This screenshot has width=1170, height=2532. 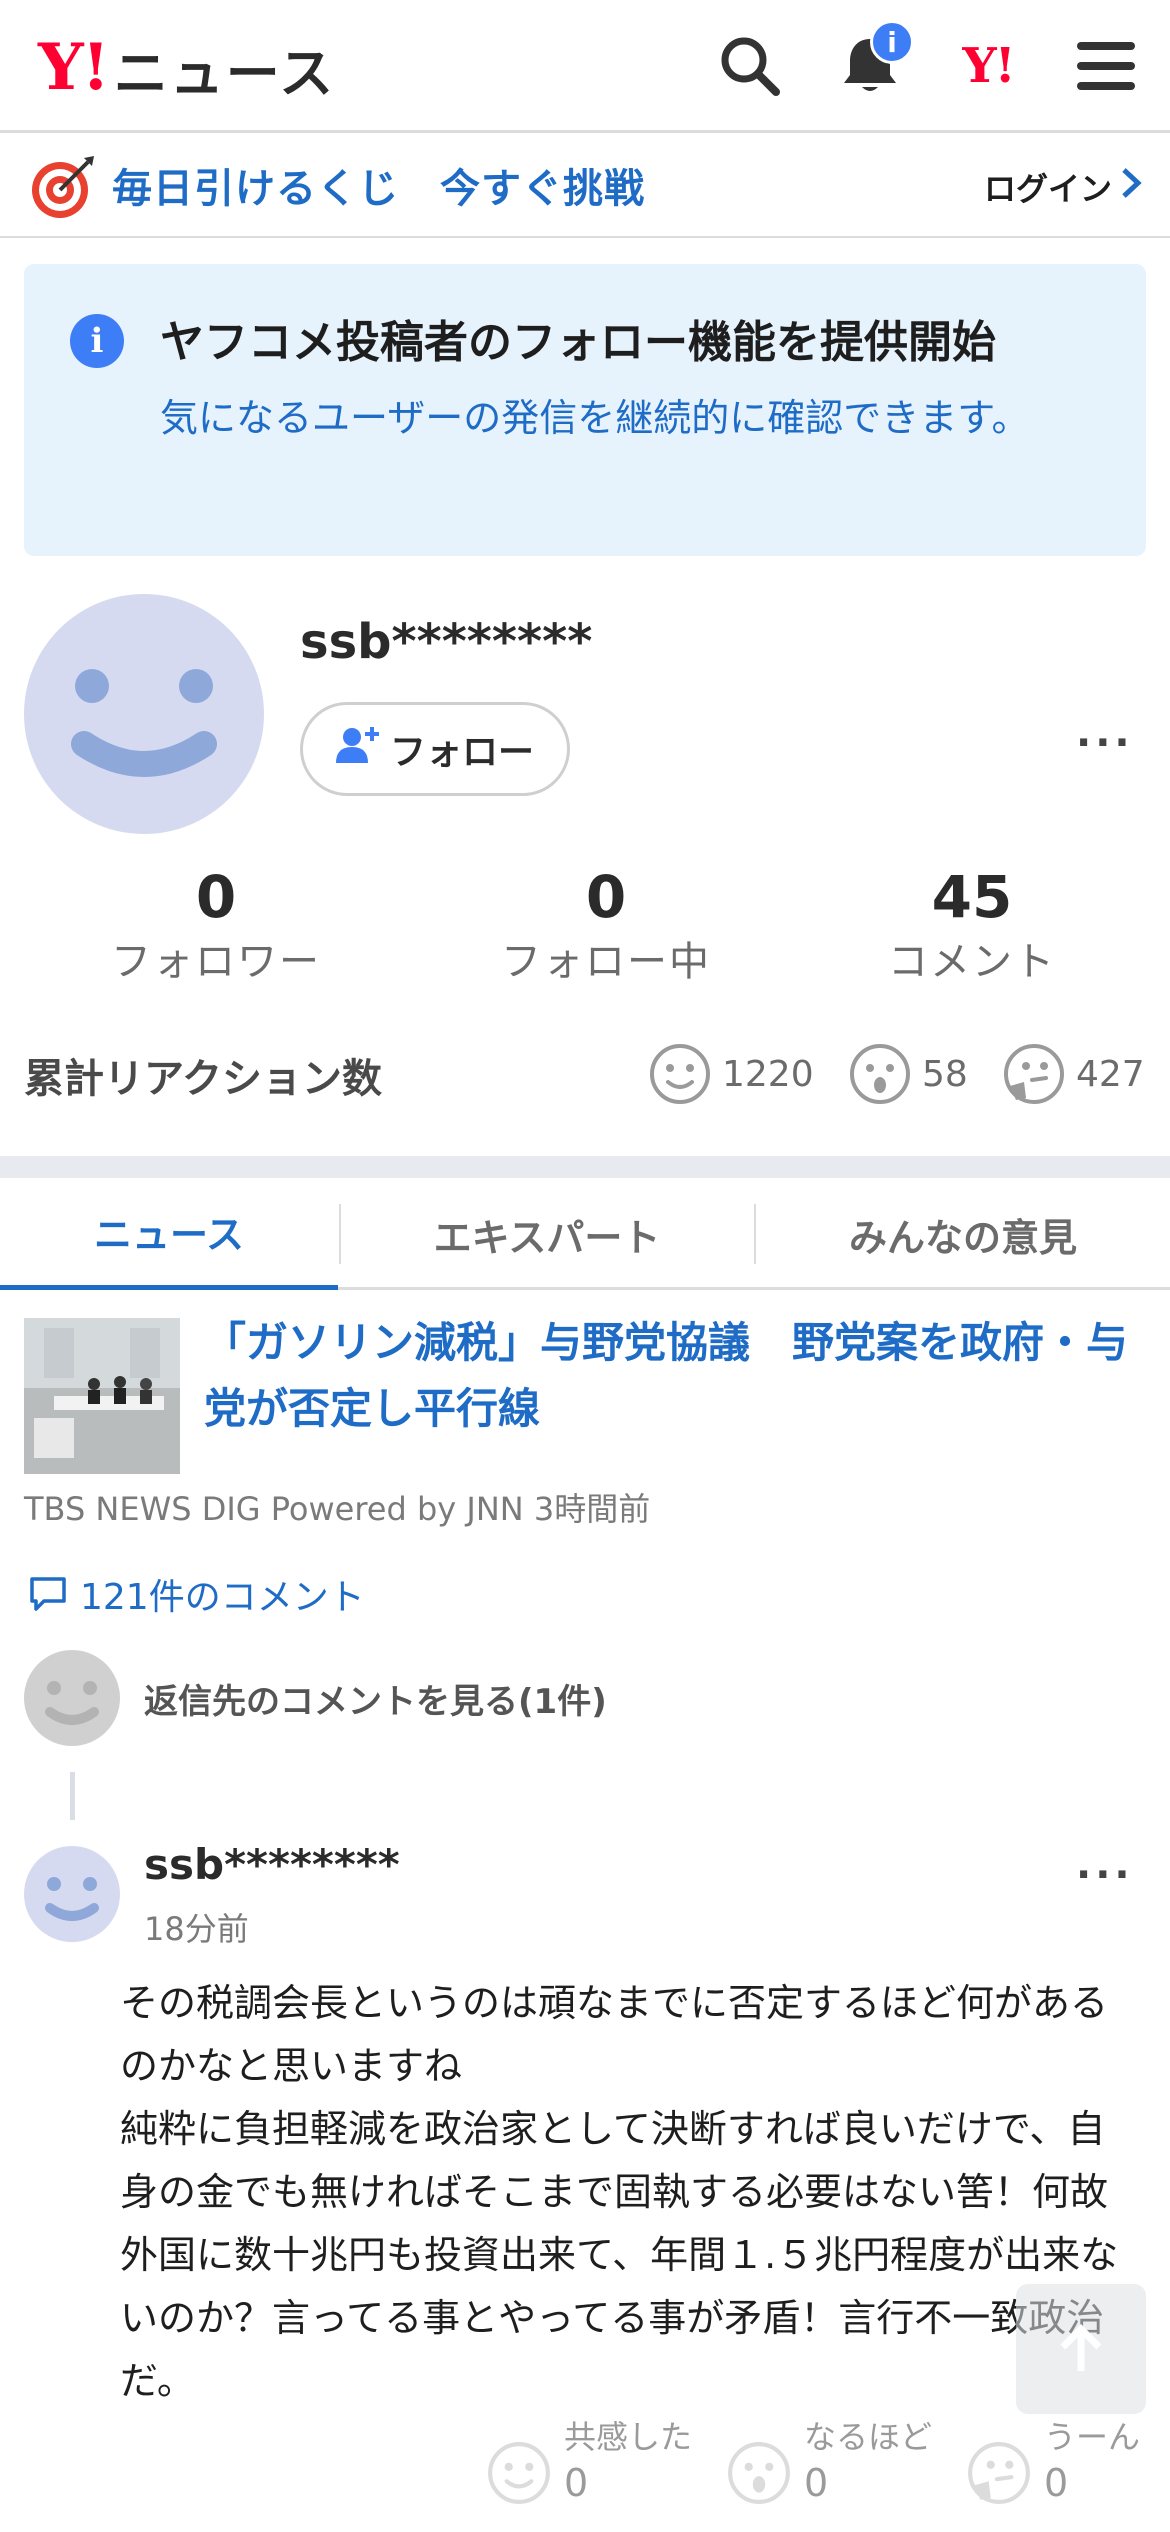 What do you see at coordinates (1047, 189) in the screenshot?
I see `login-label: ログイン` at bounding box center [1047, 189].